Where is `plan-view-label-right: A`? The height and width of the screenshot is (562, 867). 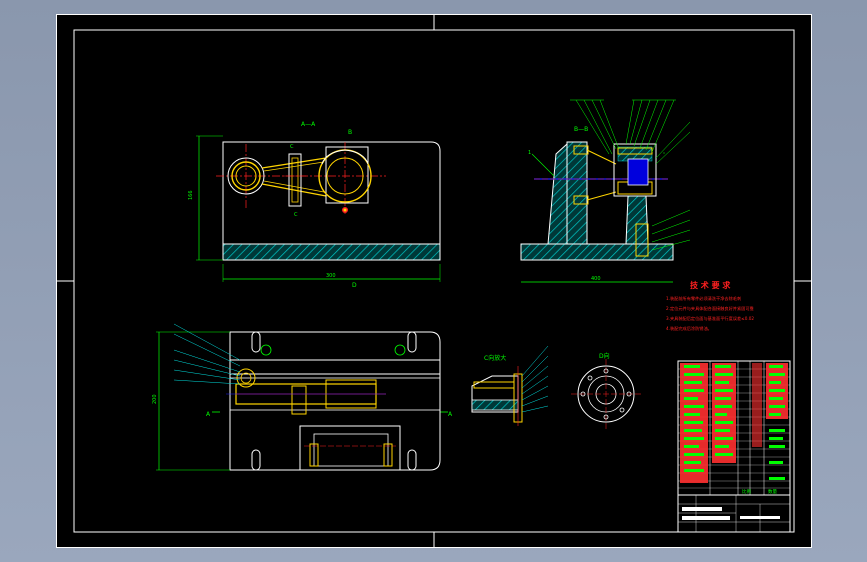 plan-view-label-right: A is located at coordinates (450, 414).